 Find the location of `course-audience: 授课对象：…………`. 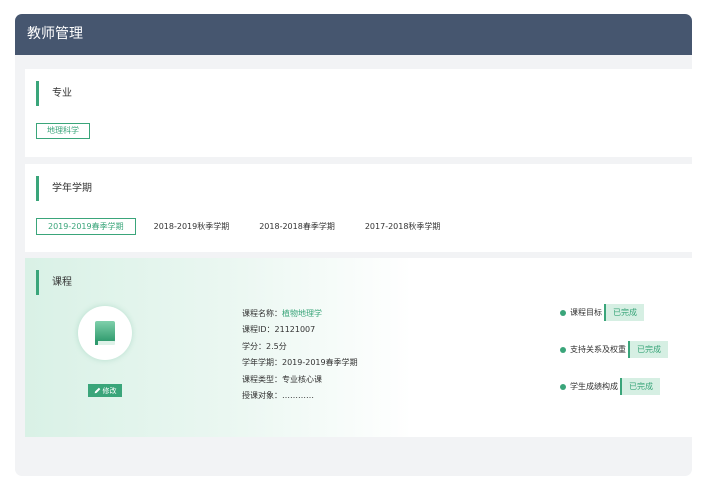

course-audience: 授课对象：………… is located at coordinates (278, 396).